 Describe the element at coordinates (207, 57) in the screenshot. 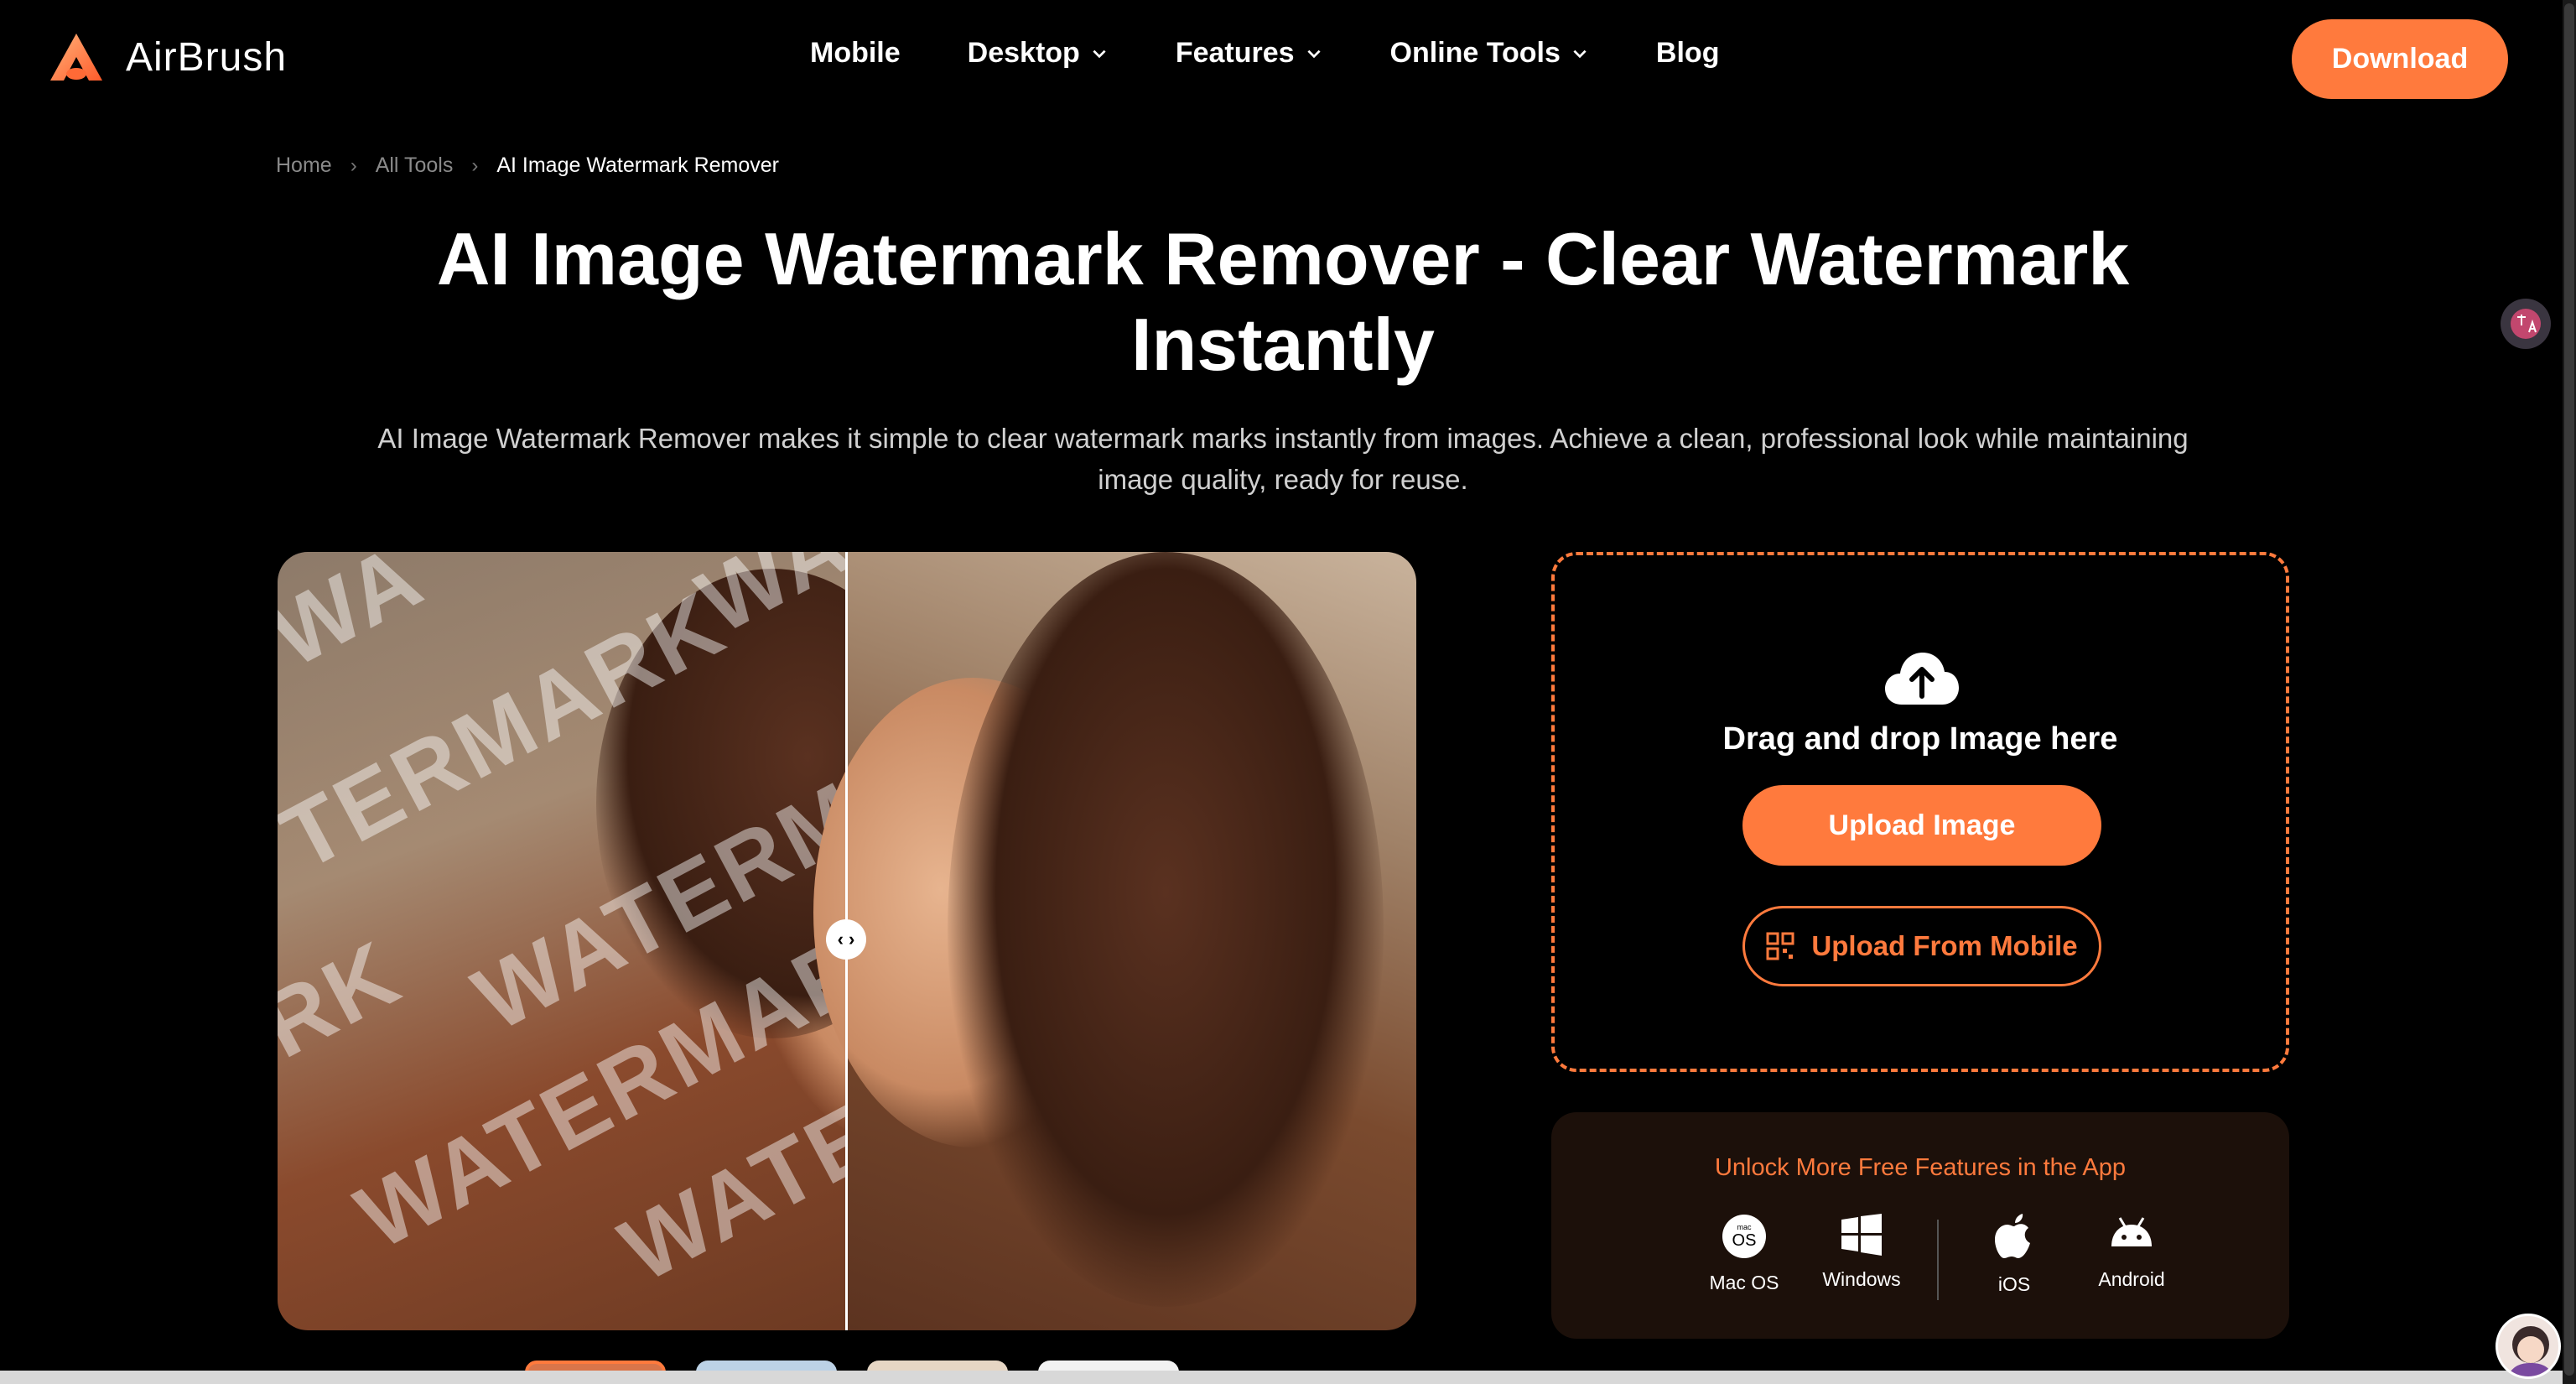

I see `brand-name: AirBrush` at that location.